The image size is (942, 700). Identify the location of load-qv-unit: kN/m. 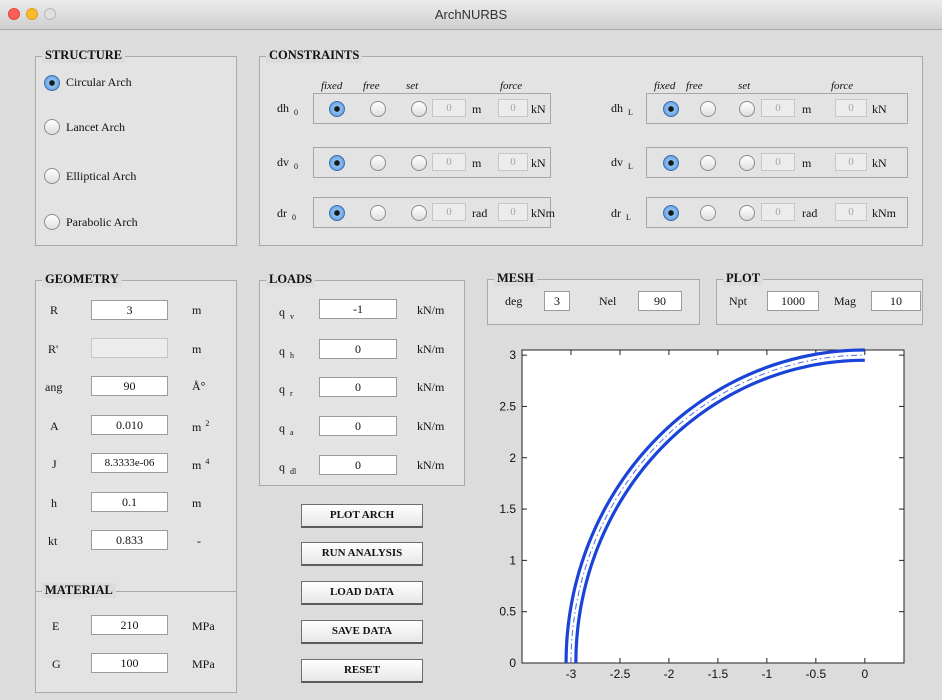
(431, 310).